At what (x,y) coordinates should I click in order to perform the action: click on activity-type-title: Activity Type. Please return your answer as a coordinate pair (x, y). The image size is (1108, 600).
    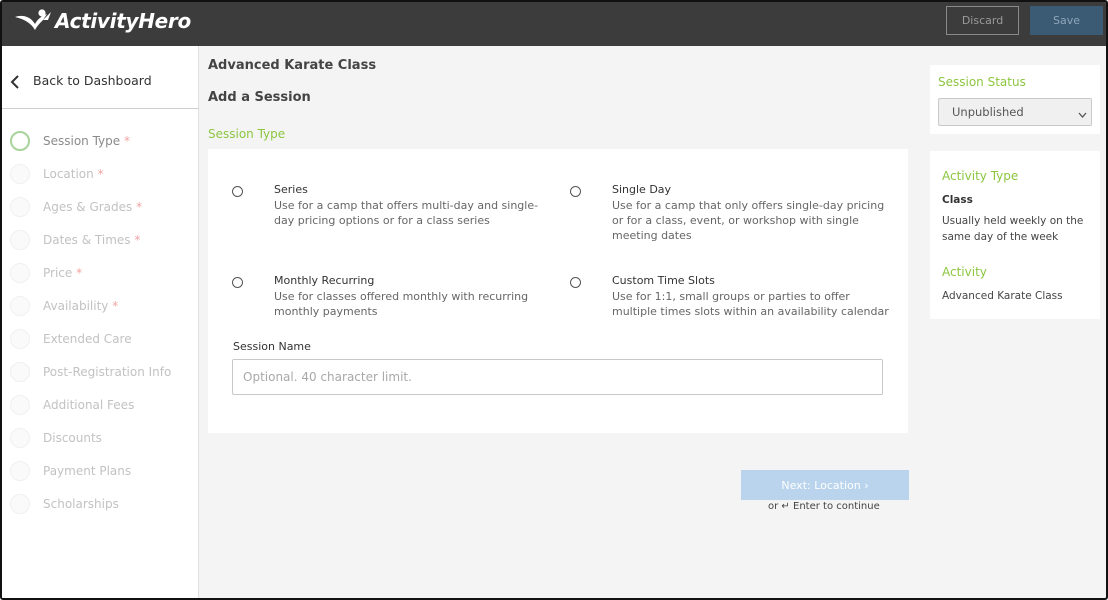
    Looking at the image, I should click on (980, 176).